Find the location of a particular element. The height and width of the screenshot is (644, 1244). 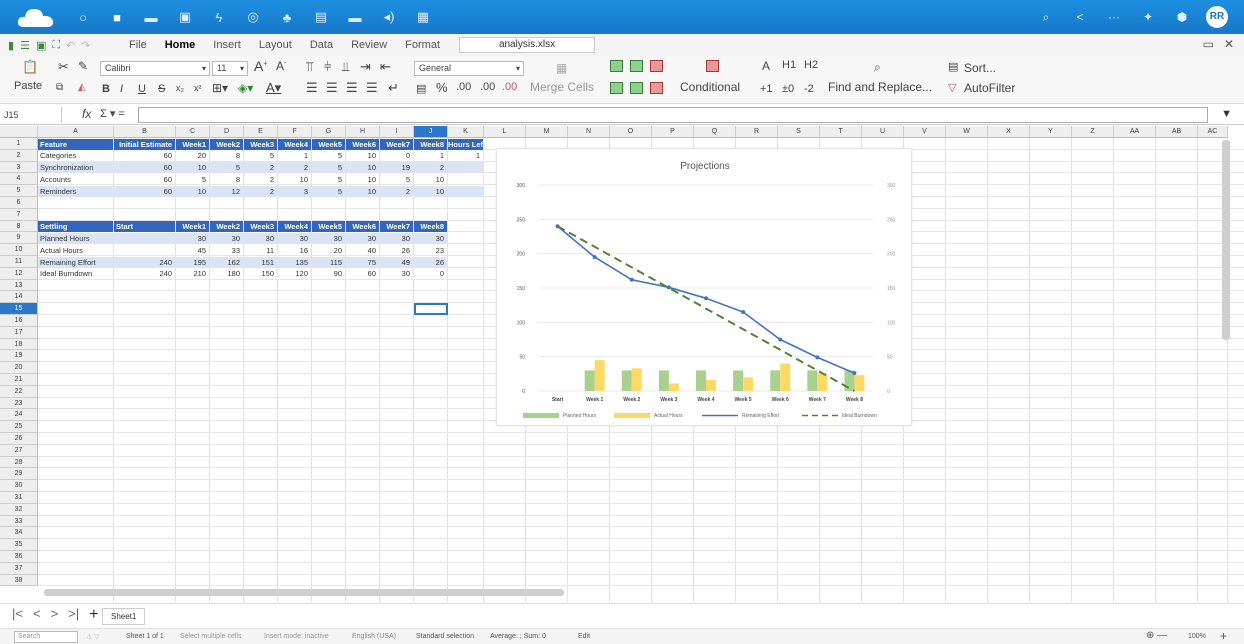

menu-data: Data is located at coordinates (321, 45).